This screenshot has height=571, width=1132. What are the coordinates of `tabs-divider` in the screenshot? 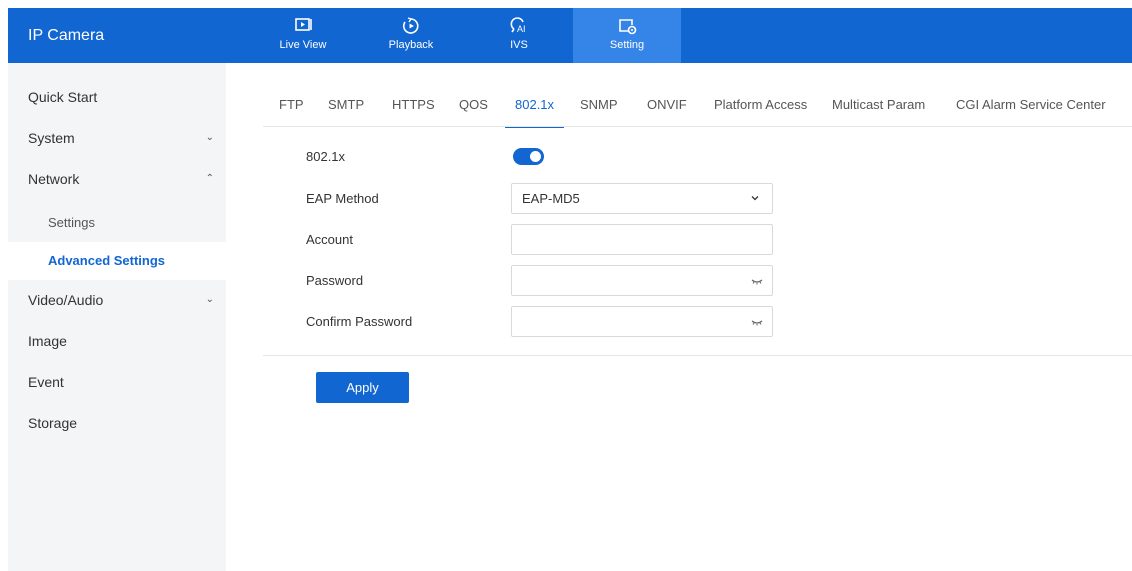 It's located at (697, 126).